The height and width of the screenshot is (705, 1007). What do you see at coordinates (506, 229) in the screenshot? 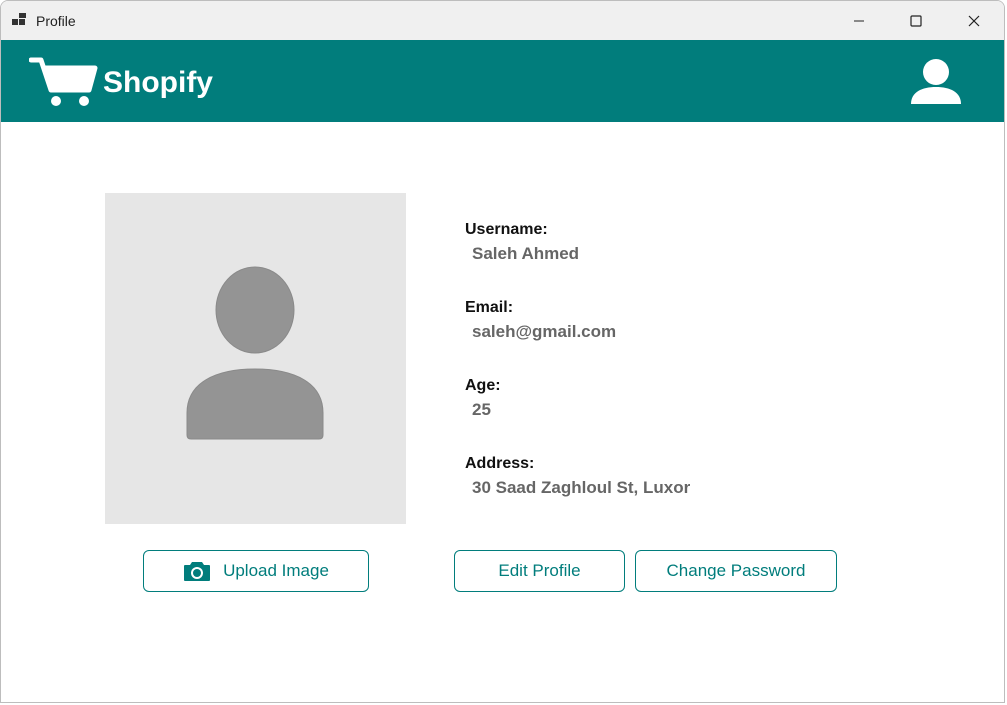
I see `username-label: Username:` at bounding box center [506, 229].